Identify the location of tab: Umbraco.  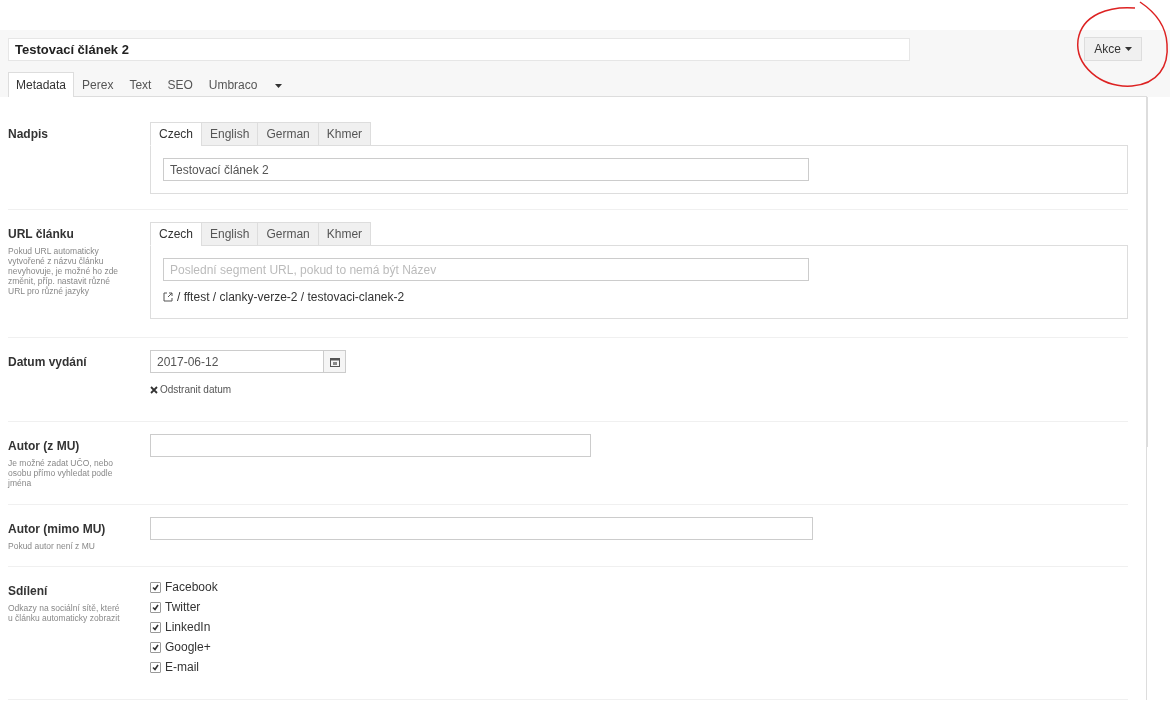
(233, 84).